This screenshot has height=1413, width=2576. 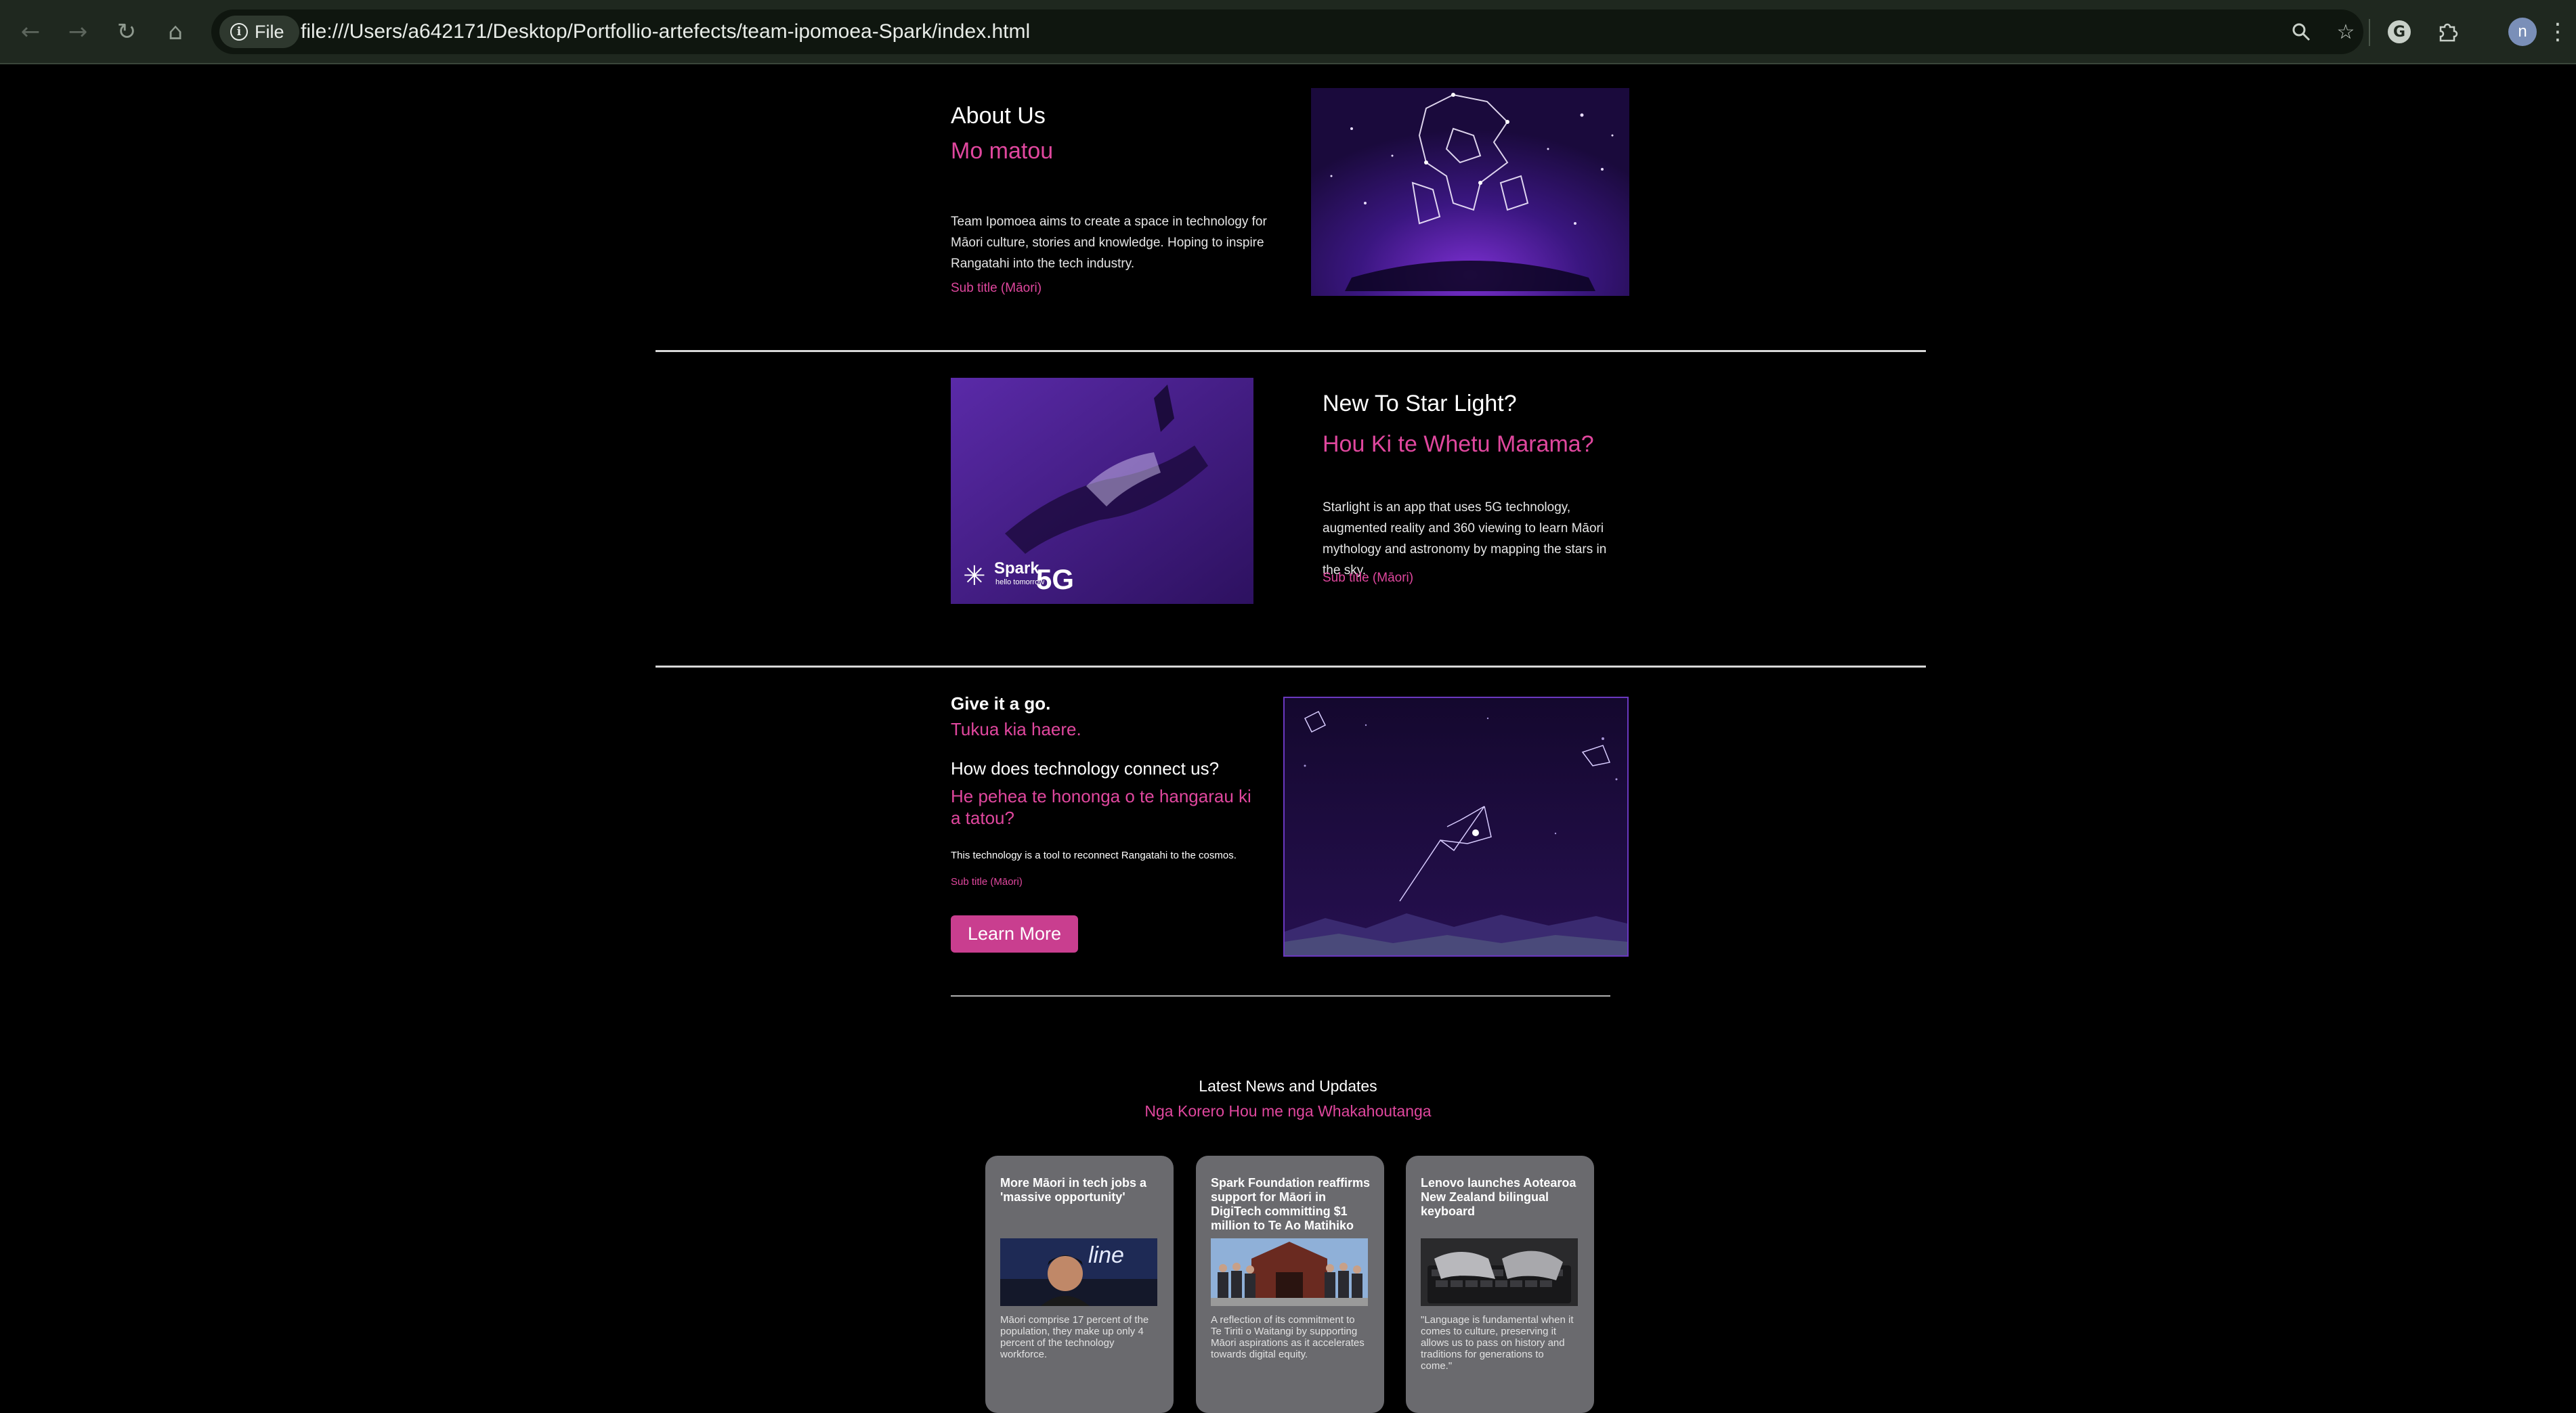 What do you see at coordinates (974, 576) in the screenshot?
I see `spark-star-icon: ✳` at bounding box center [974, 576].